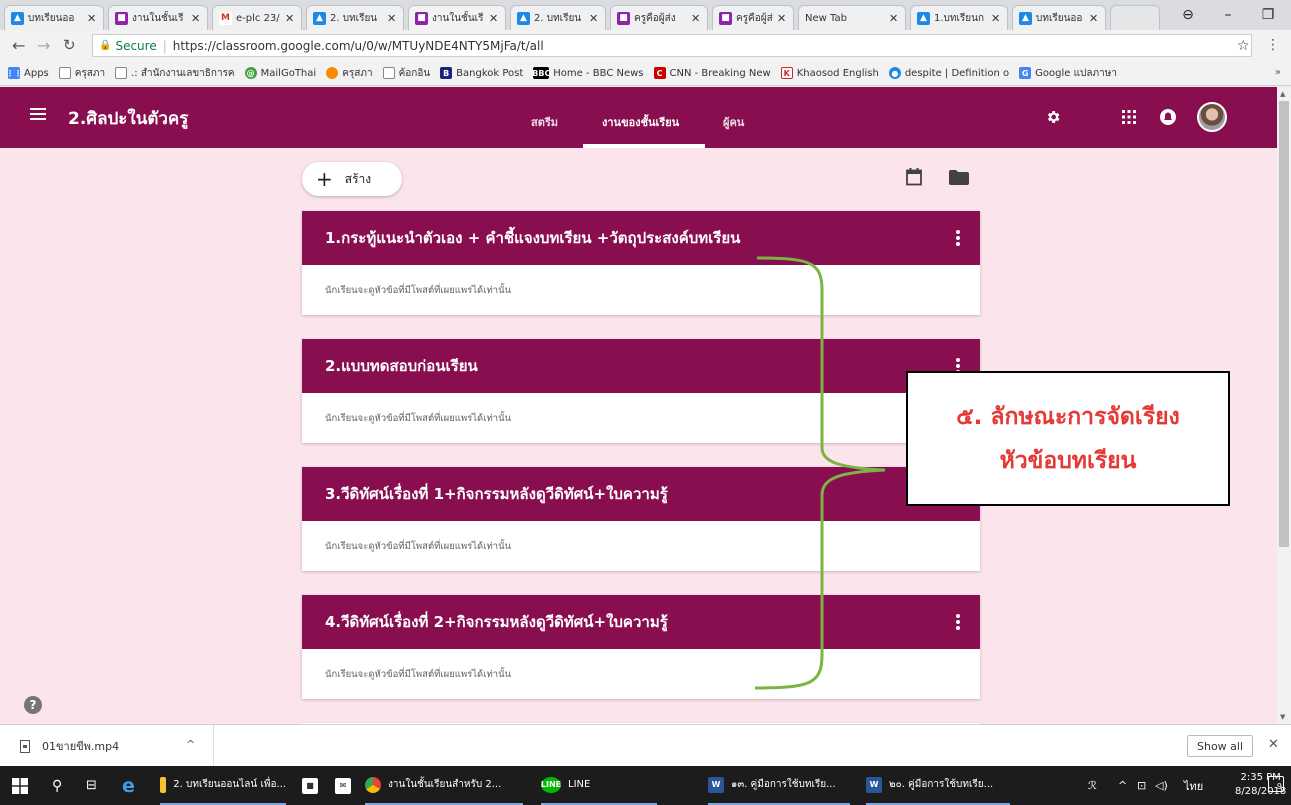  Describe the element at coordinates (1276, 784) in the screenshot. I see `action-center-icon: 9` at that location.